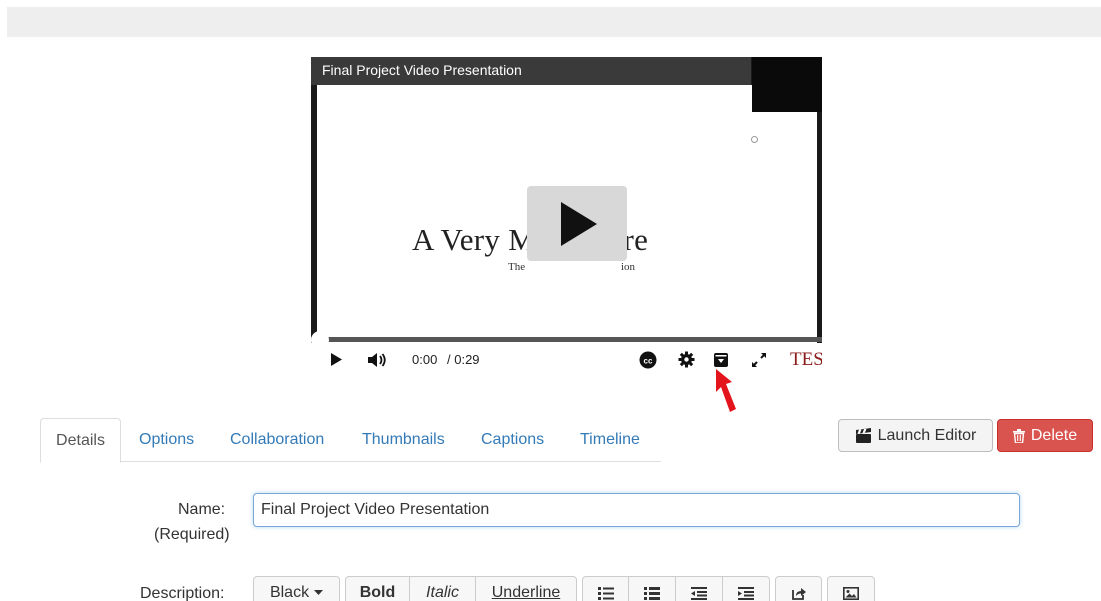 The height and width of the screenshot is (601, 1101). I want to click on name-input, so click(636, 510).